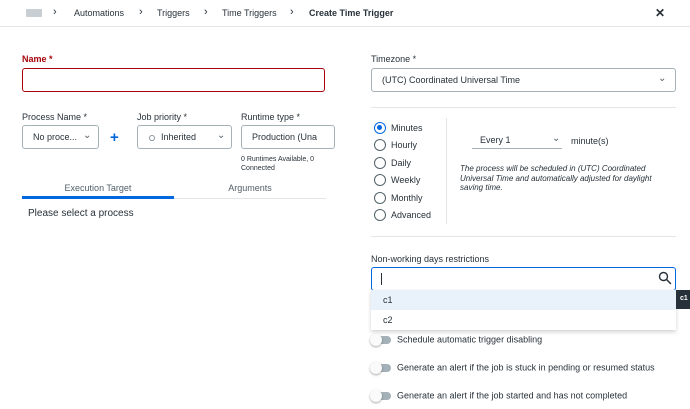  Describe the element at coordinates (271, 117) in the screenshot. I see `runtime-type-label: Runtime type *` at that location.